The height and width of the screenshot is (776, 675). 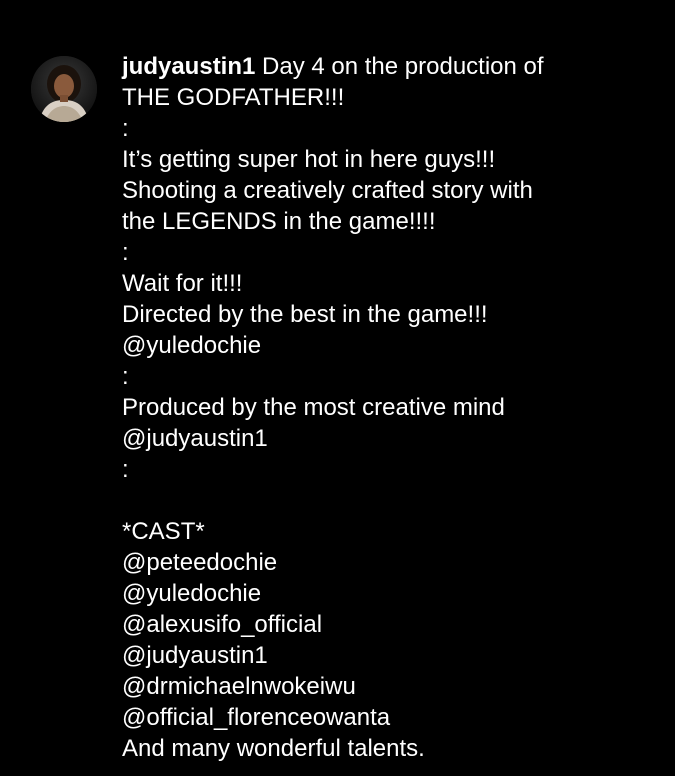 I want to click on caption-line: the LEGENDS in the game!!!!, so click(x=279, y=221).